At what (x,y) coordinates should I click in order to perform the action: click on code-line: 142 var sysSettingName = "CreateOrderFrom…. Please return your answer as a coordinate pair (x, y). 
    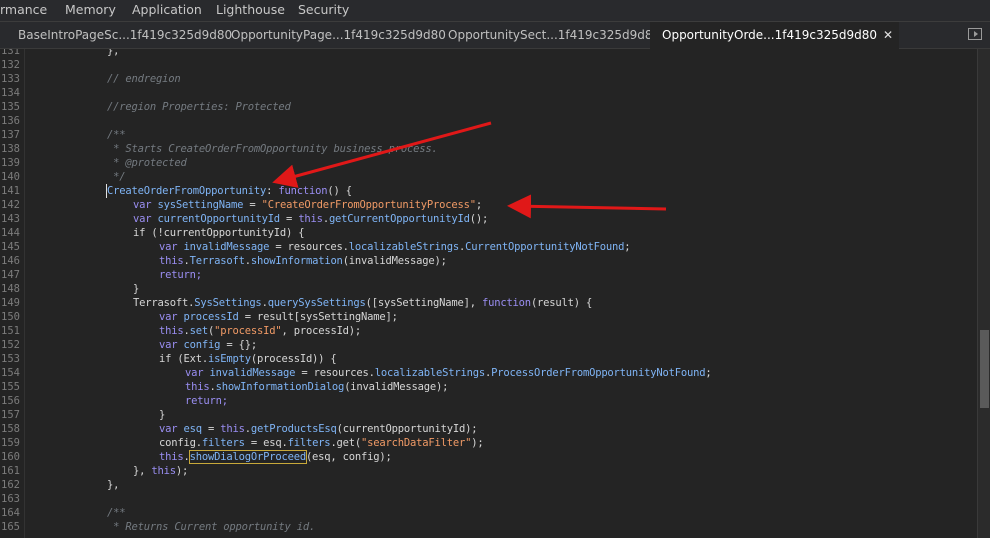
    Looking at the image, I should click on (241, 205).